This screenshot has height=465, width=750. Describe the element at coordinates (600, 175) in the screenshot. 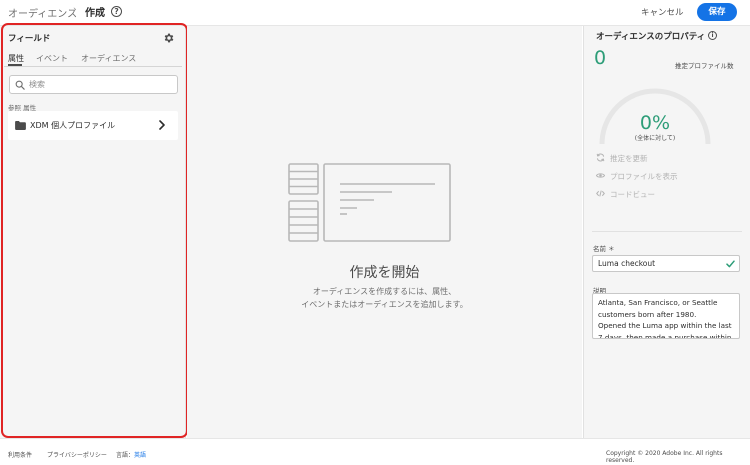

I see `eye-icon` at that location.